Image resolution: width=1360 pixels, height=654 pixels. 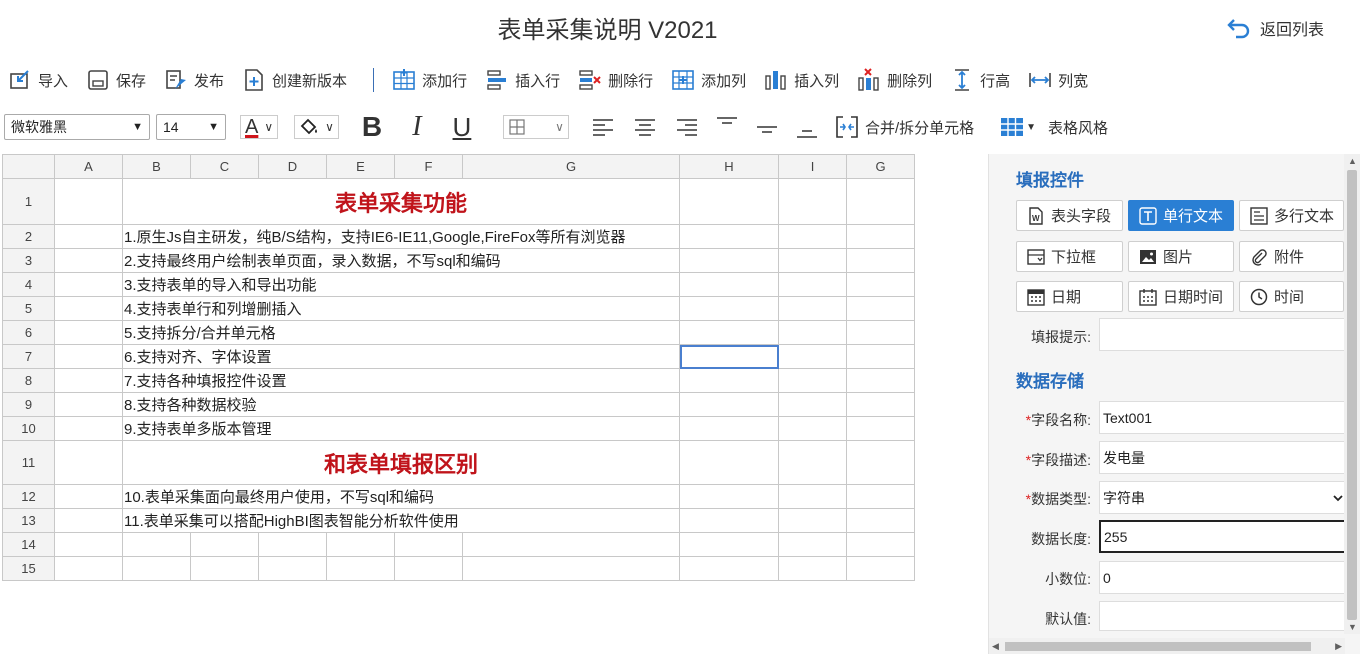 I want to click on import-button: 导入, so click(x=38, y=80).